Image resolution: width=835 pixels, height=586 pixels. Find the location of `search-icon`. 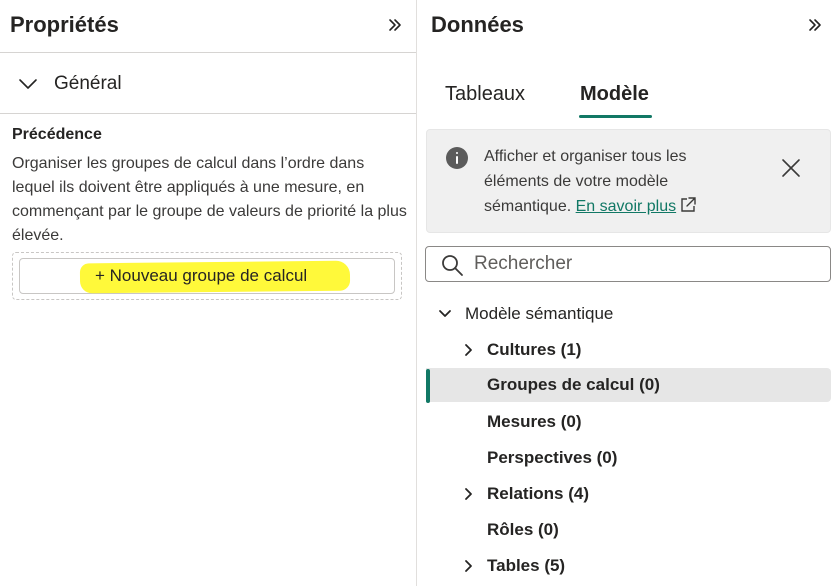

search-icon is located at coordinates (452, 265).